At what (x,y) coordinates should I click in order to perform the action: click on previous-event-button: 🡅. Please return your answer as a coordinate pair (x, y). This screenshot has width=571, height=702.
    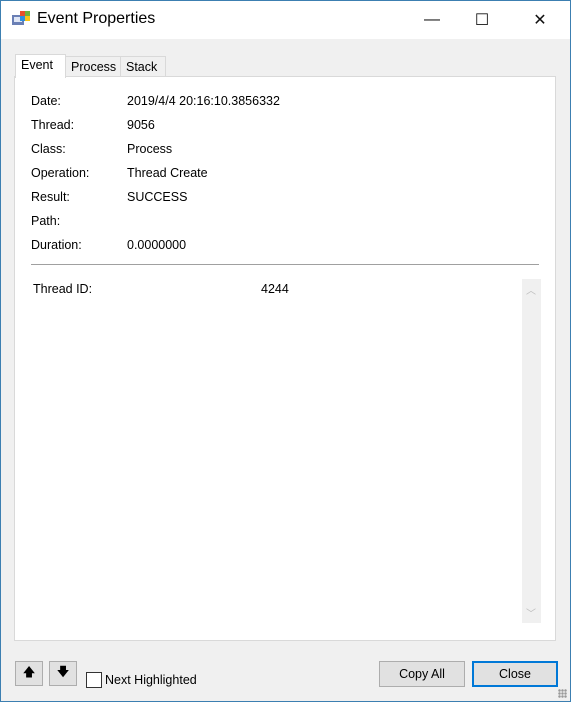
    Looking at the image, I should click on (29, 673).